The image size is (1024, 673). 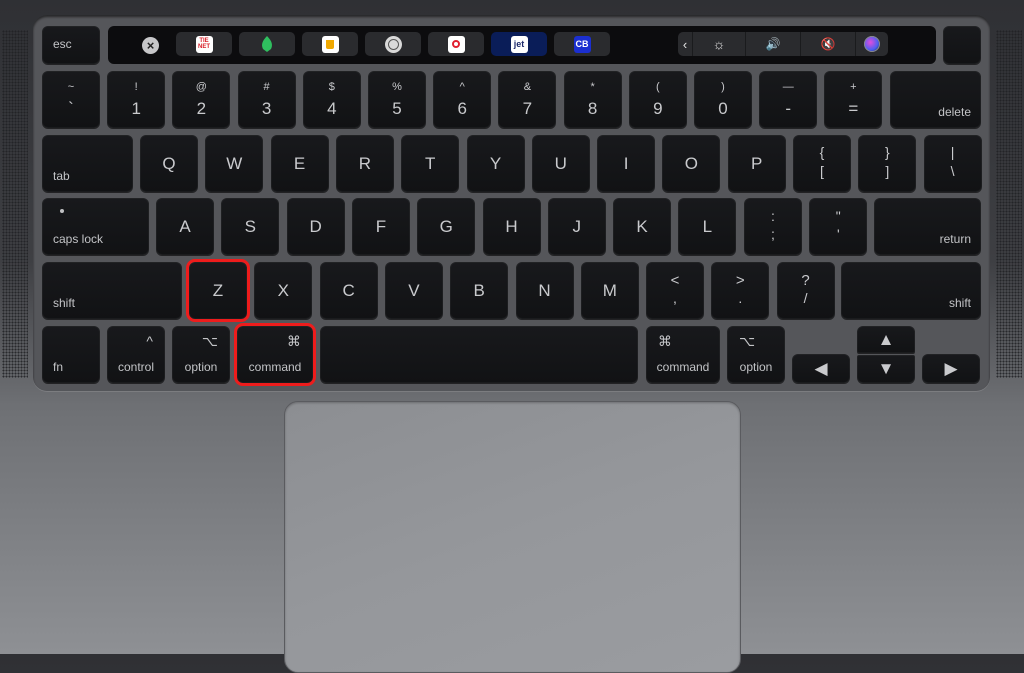 I want to click on key-shift-left: shift, so click(x=112, y=290).